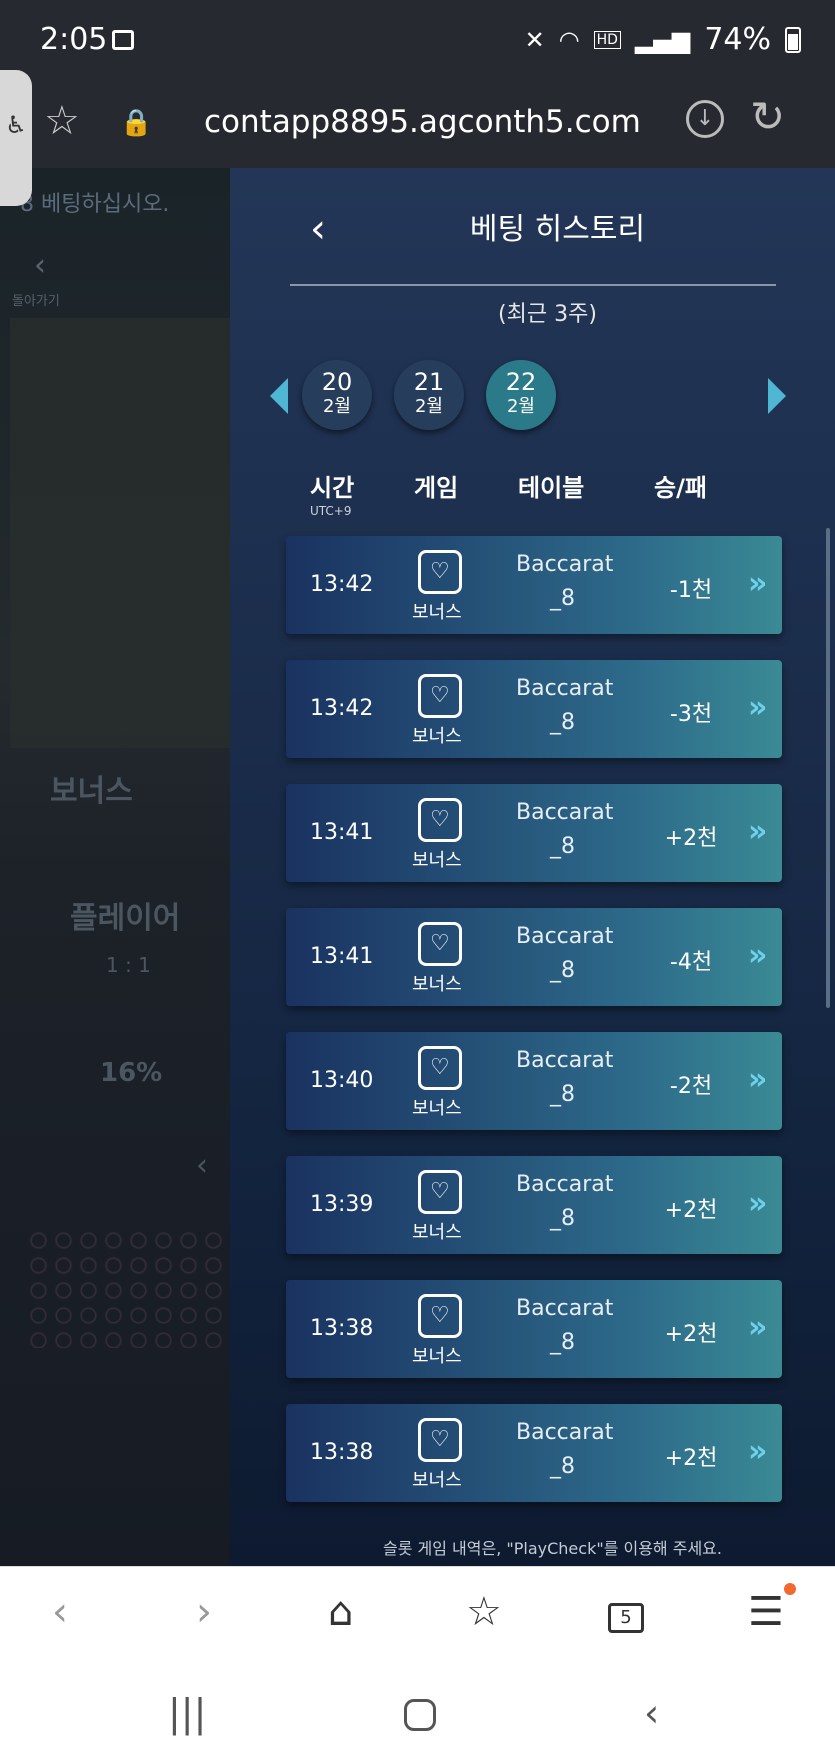 Image resolution: width=835 pixels, height=1763 pixels. I want to click on menu-icon: ☰, so click(766, 1612).